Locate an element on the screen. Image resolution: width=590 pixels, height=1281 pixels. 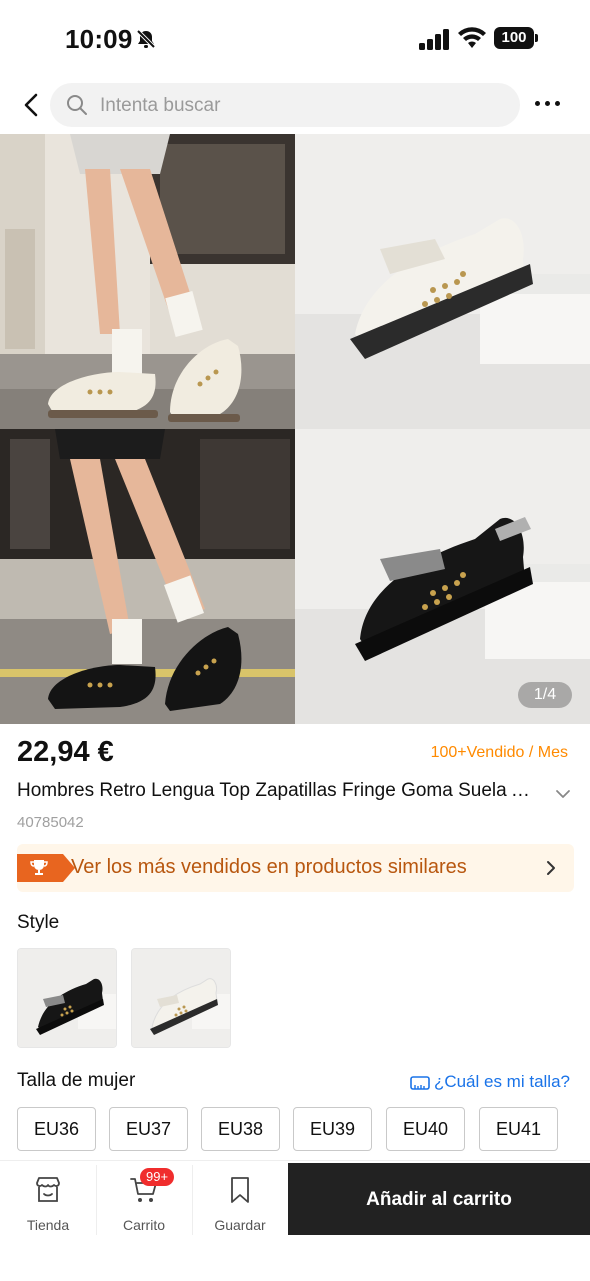
product-price: 22,94 € is located at coordinates (65, 752).